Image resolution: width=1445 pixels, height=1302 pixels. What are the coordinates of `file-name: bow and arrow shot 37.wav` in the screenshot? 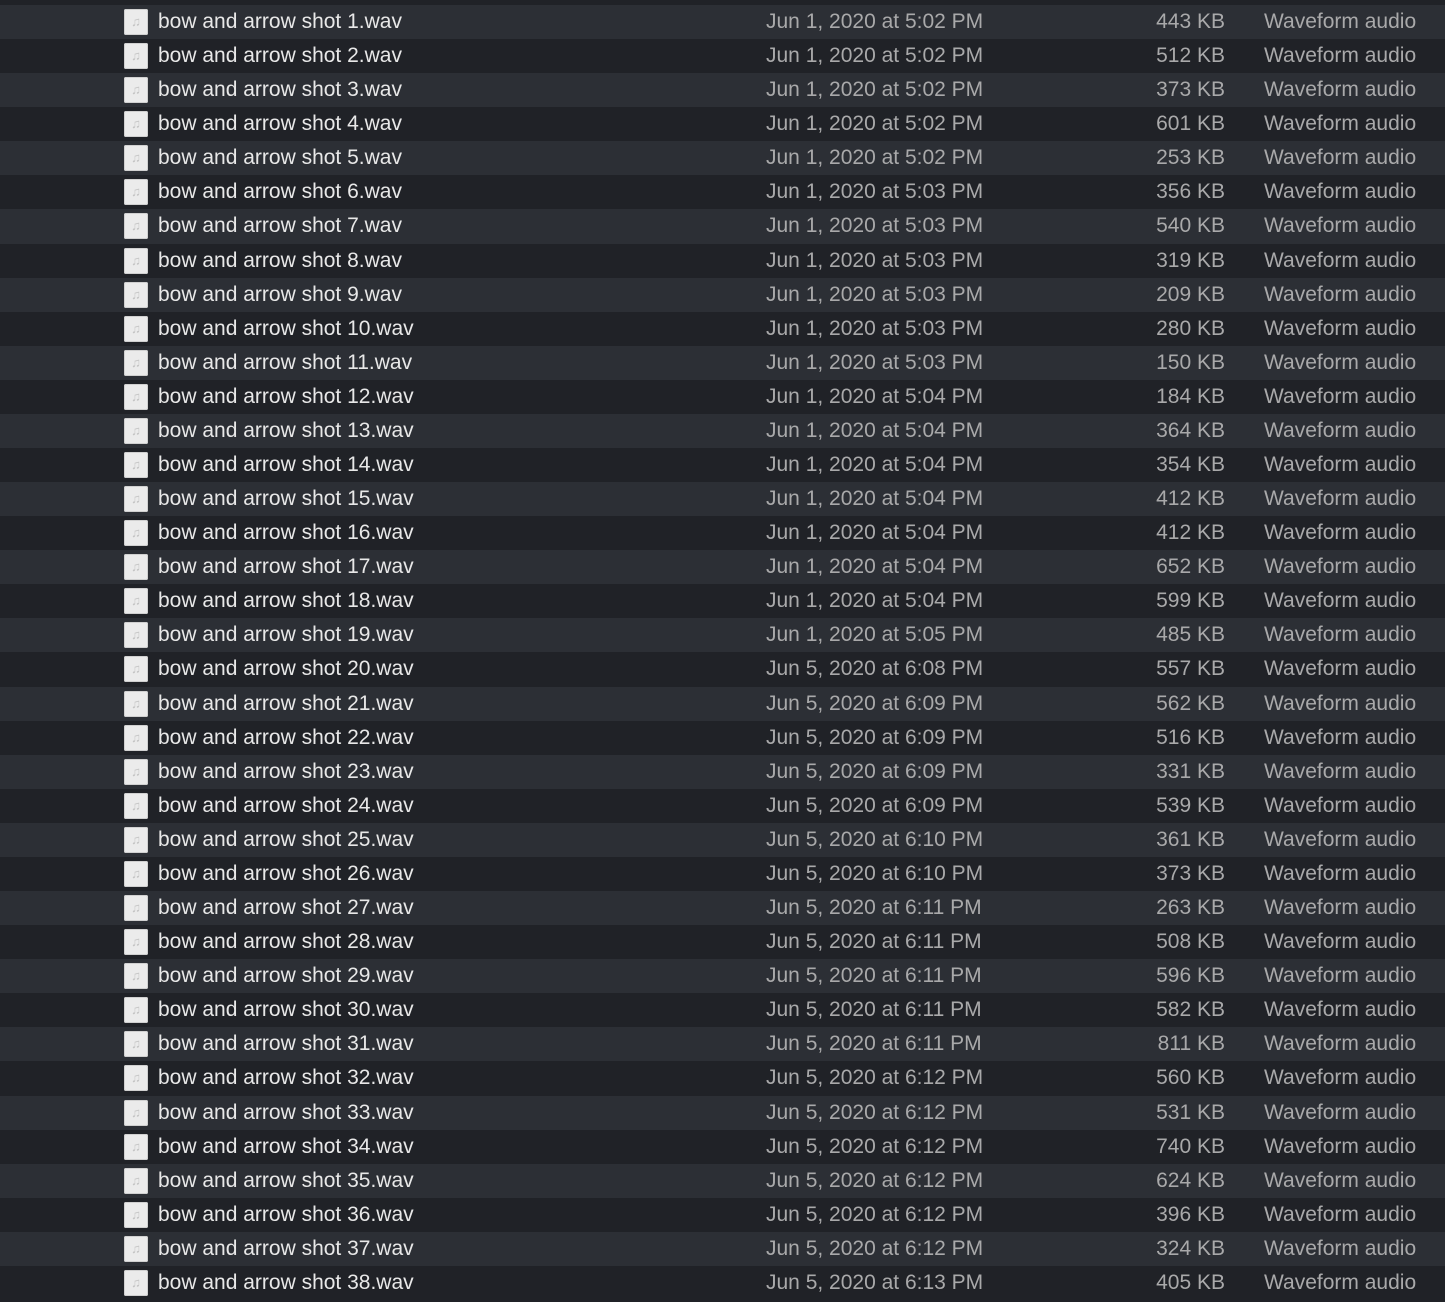 It's located at (286, 1248).